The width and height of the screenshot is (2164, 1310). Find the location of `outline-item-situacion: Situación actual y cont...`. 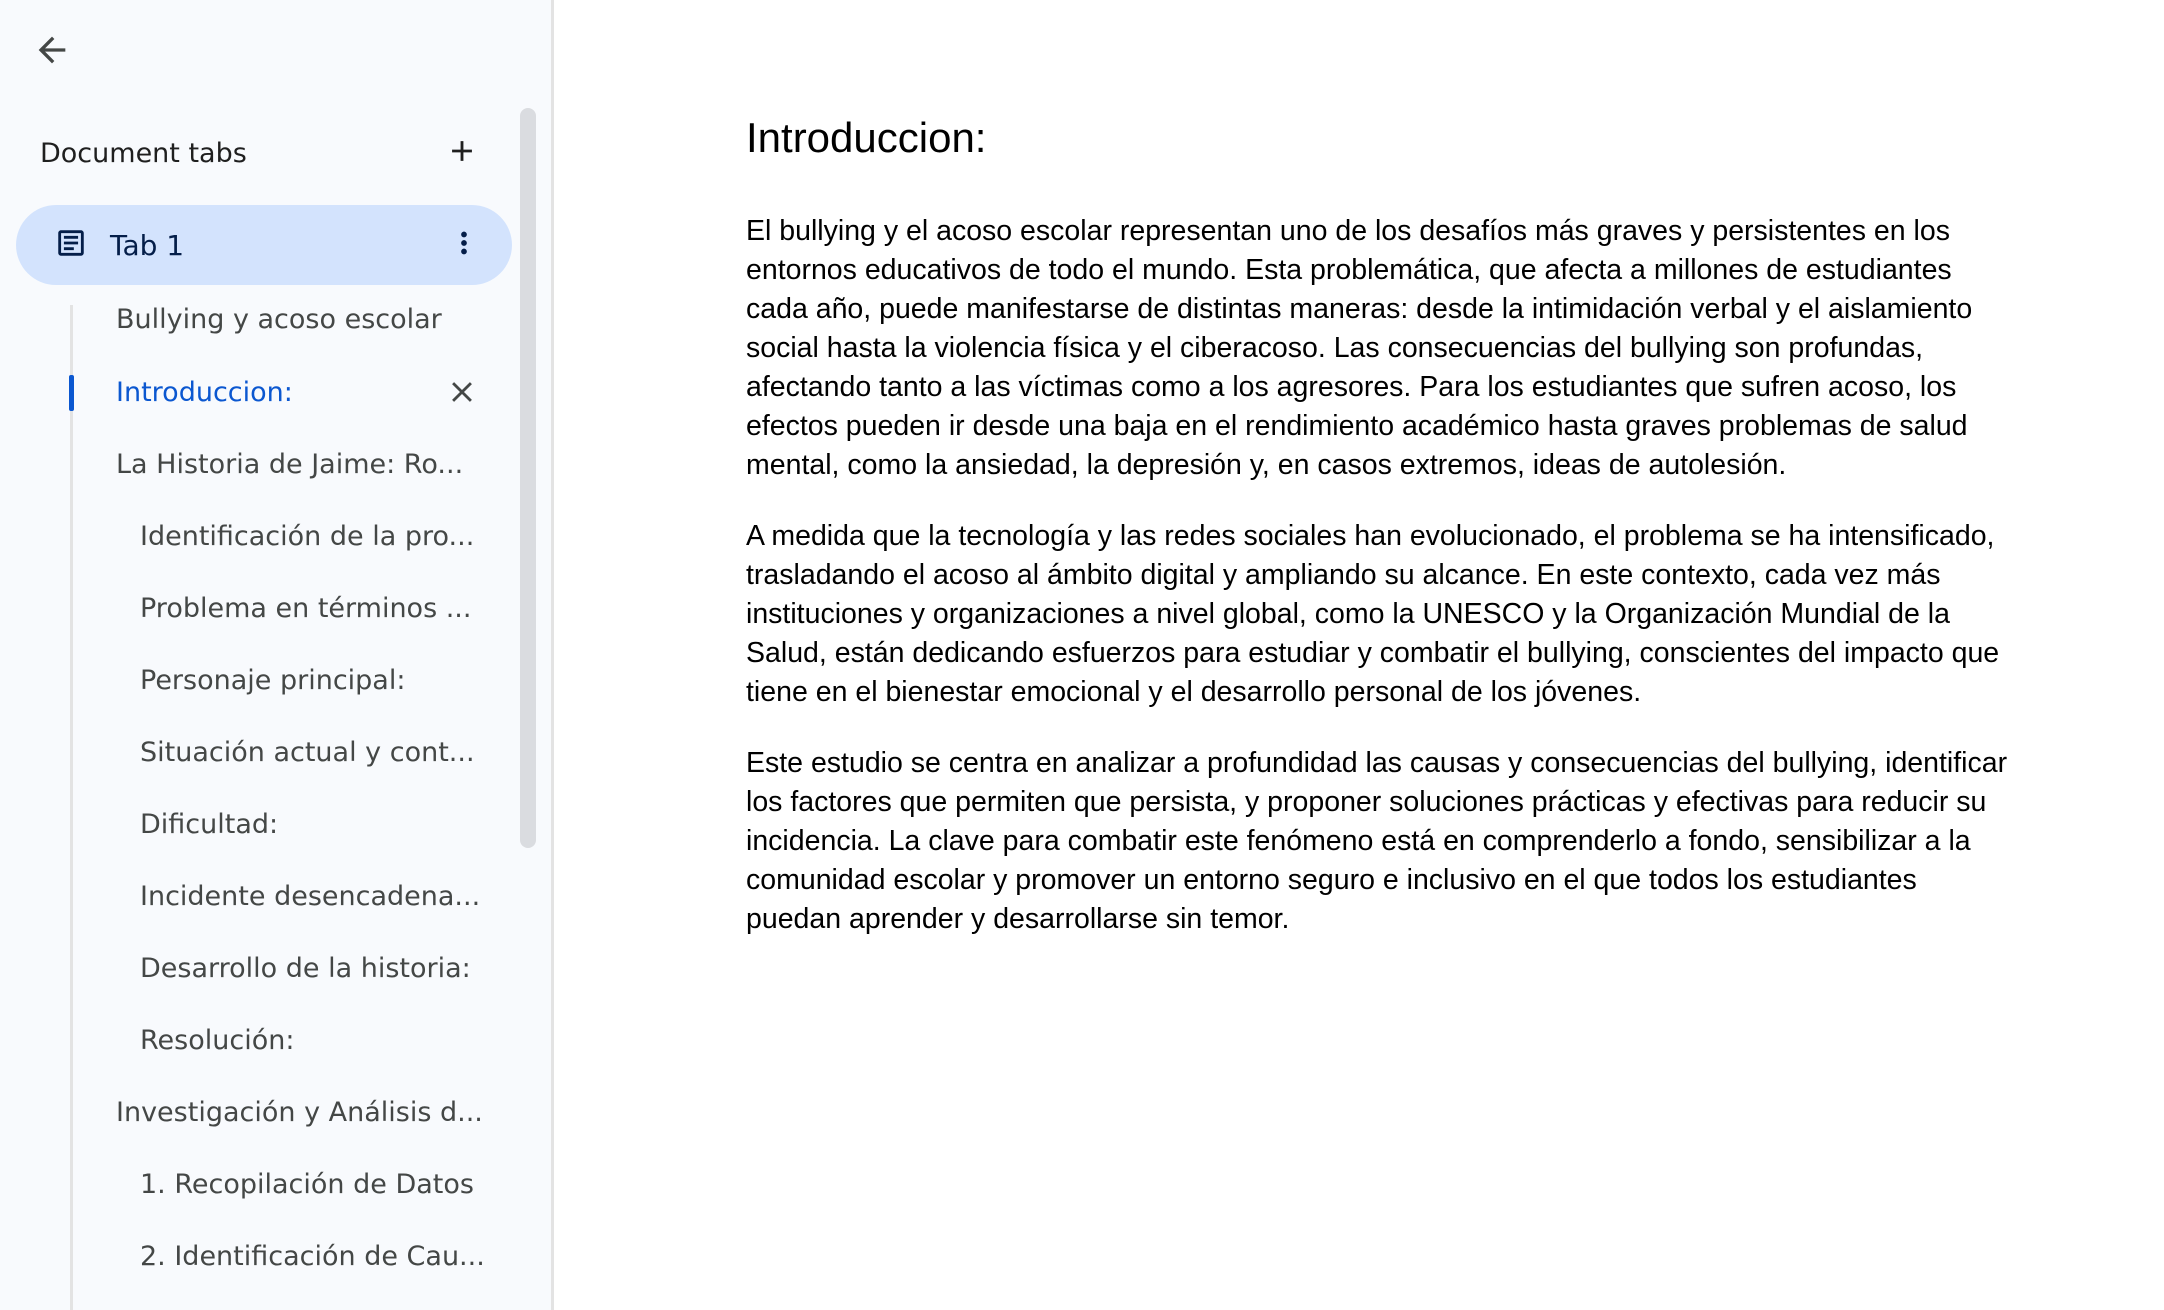

outline-item-situacion: Situación actual y cont... is located at coordinates (307, 752).